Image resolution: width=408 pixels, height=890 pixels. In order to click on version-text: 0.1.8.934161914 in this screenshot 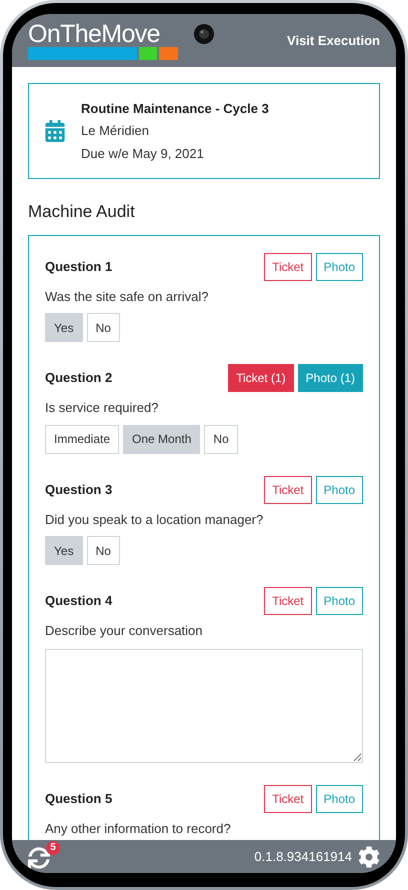, I will do `click(303, 857)`.